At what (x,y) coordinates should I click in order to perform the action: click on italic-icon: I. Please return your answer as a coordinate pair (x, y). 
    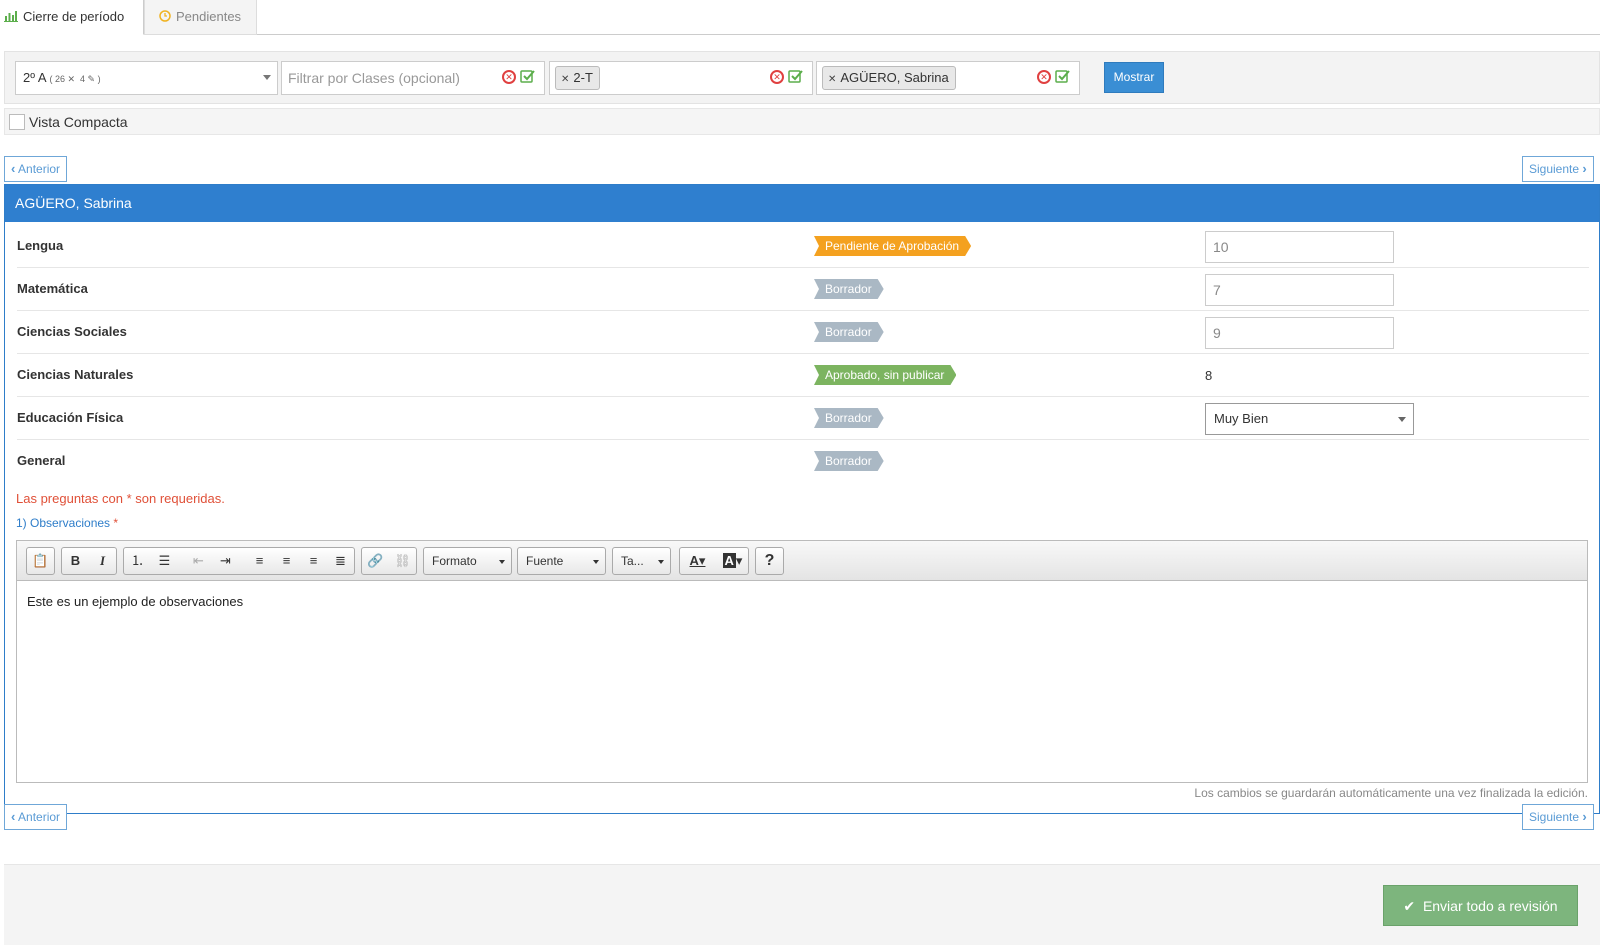
    Looking at the image, I should click on (102, 561).